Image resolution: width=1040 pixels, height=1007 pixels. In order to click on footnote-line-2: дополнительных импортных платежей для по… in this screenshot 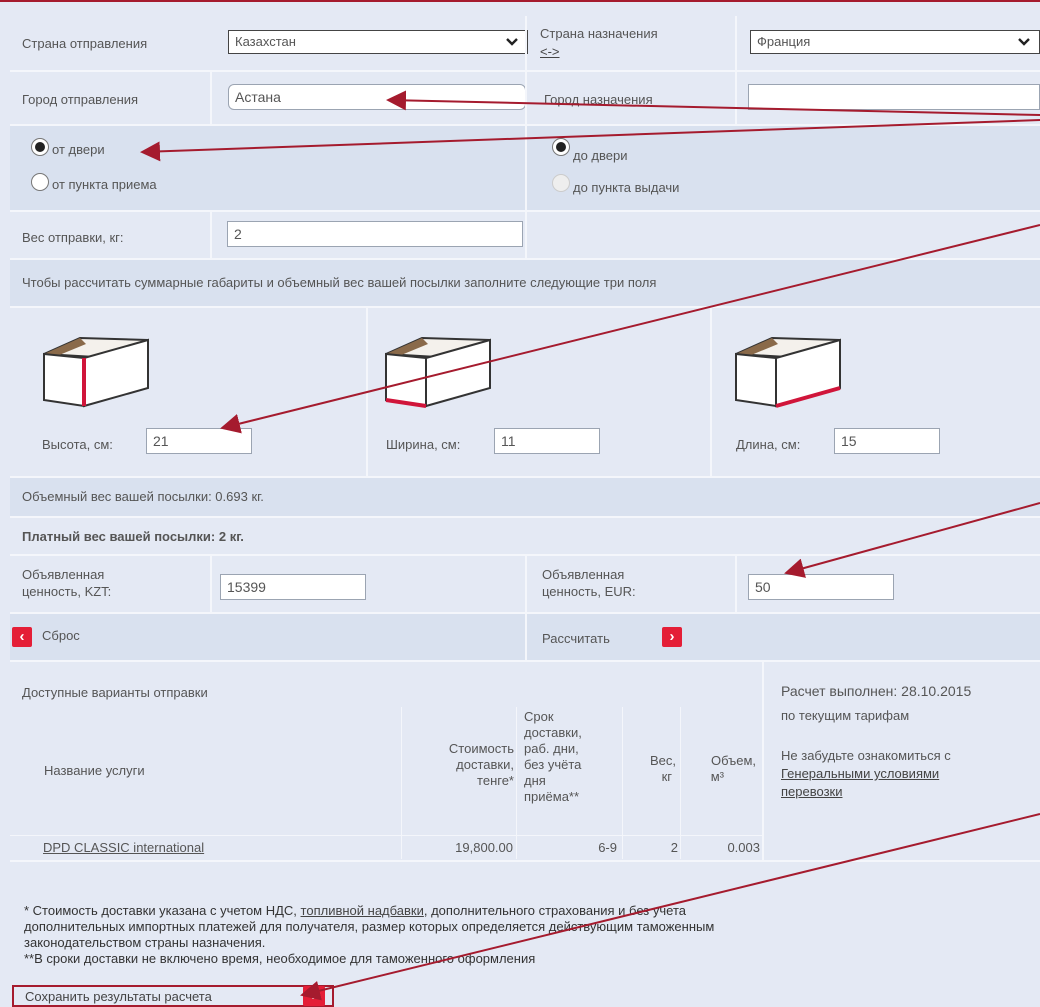, I will do `click(369, 926)`.